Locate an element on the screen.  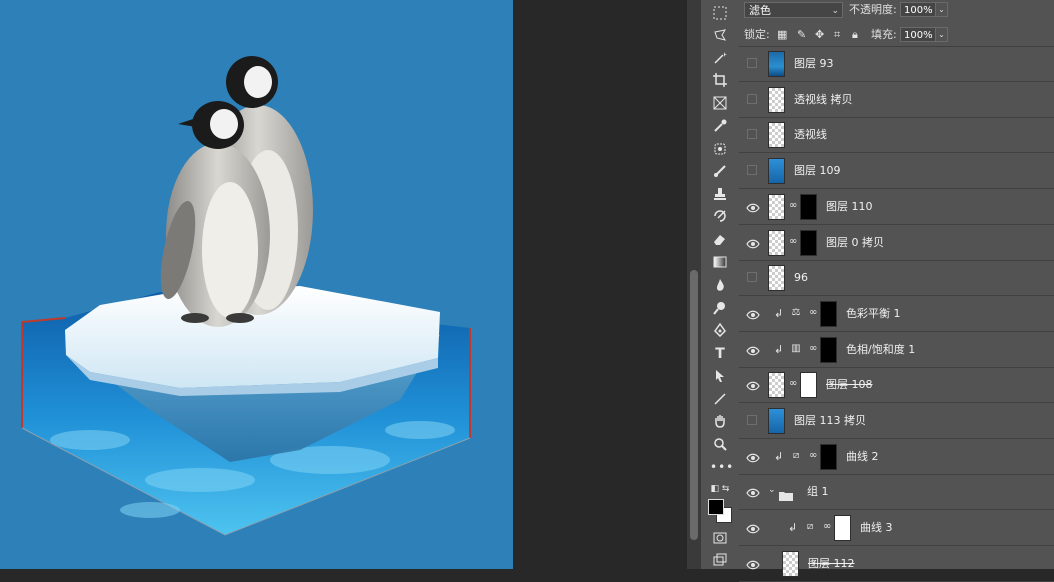
crop-icon is located at coordinates (720, 81).